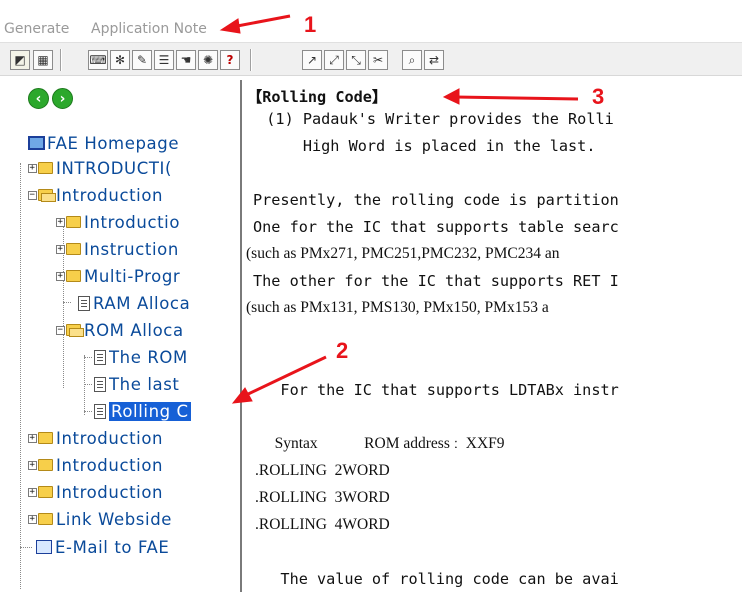 Image resolution: width=742 pixels, height=592 pixels. Describe the element at coordinates (310, 24) in the screenshot. I see `annotation-number-1: 1` at that location.